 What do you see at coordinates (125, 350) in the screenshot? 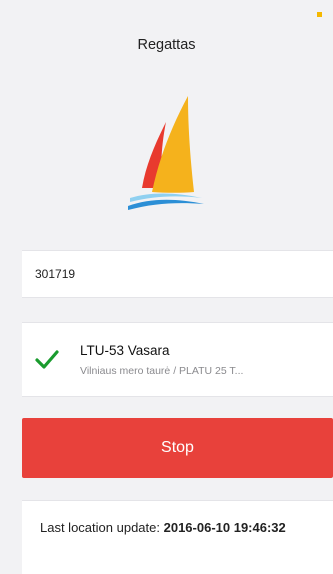
I see `boat-name: LTU-53 Vasara` at bounding box center [125, 350].